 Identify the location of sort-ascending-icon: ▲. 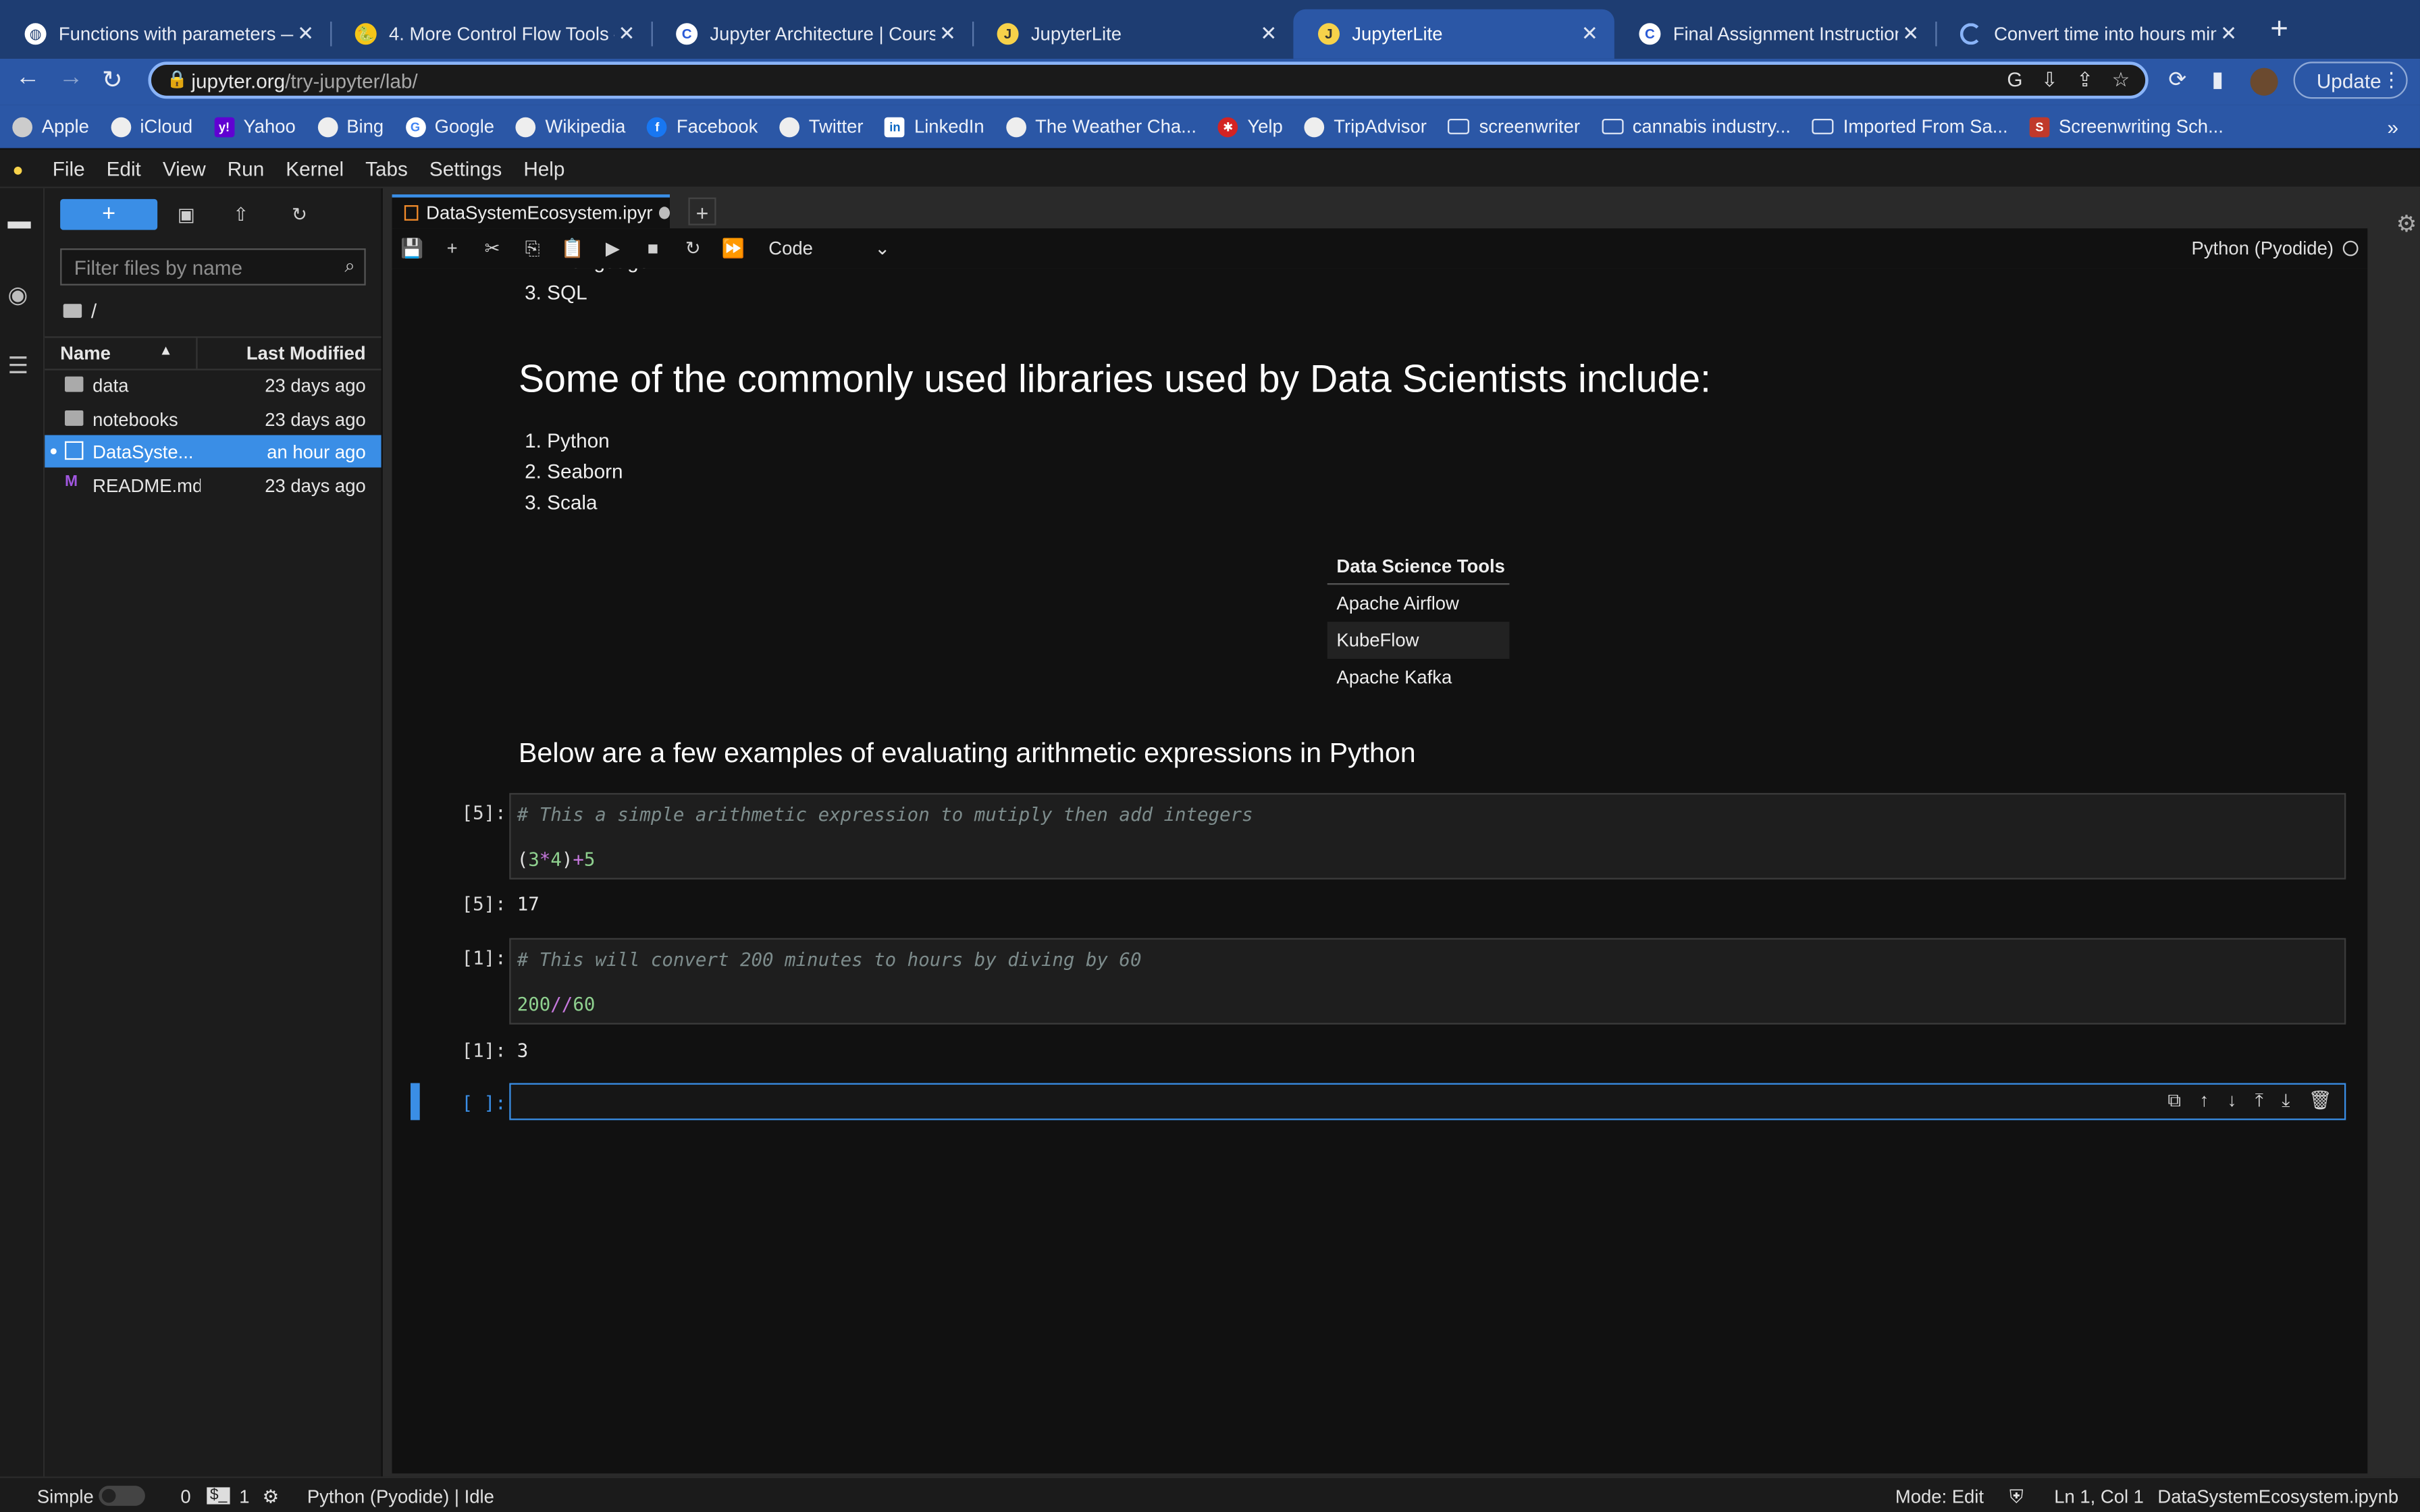
(165, 350).